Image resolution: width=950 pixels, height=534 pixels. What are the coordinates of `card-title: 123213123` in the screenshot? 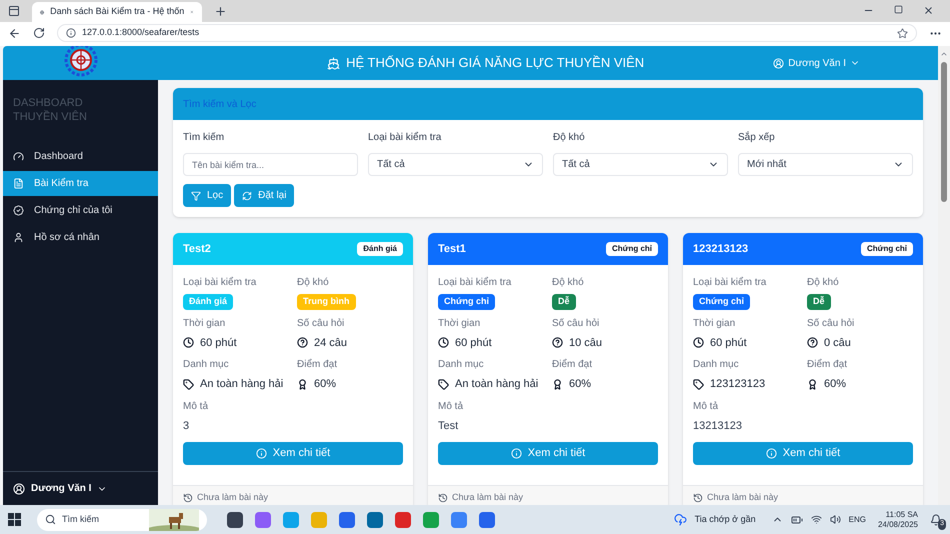 It's located at (720, 249).